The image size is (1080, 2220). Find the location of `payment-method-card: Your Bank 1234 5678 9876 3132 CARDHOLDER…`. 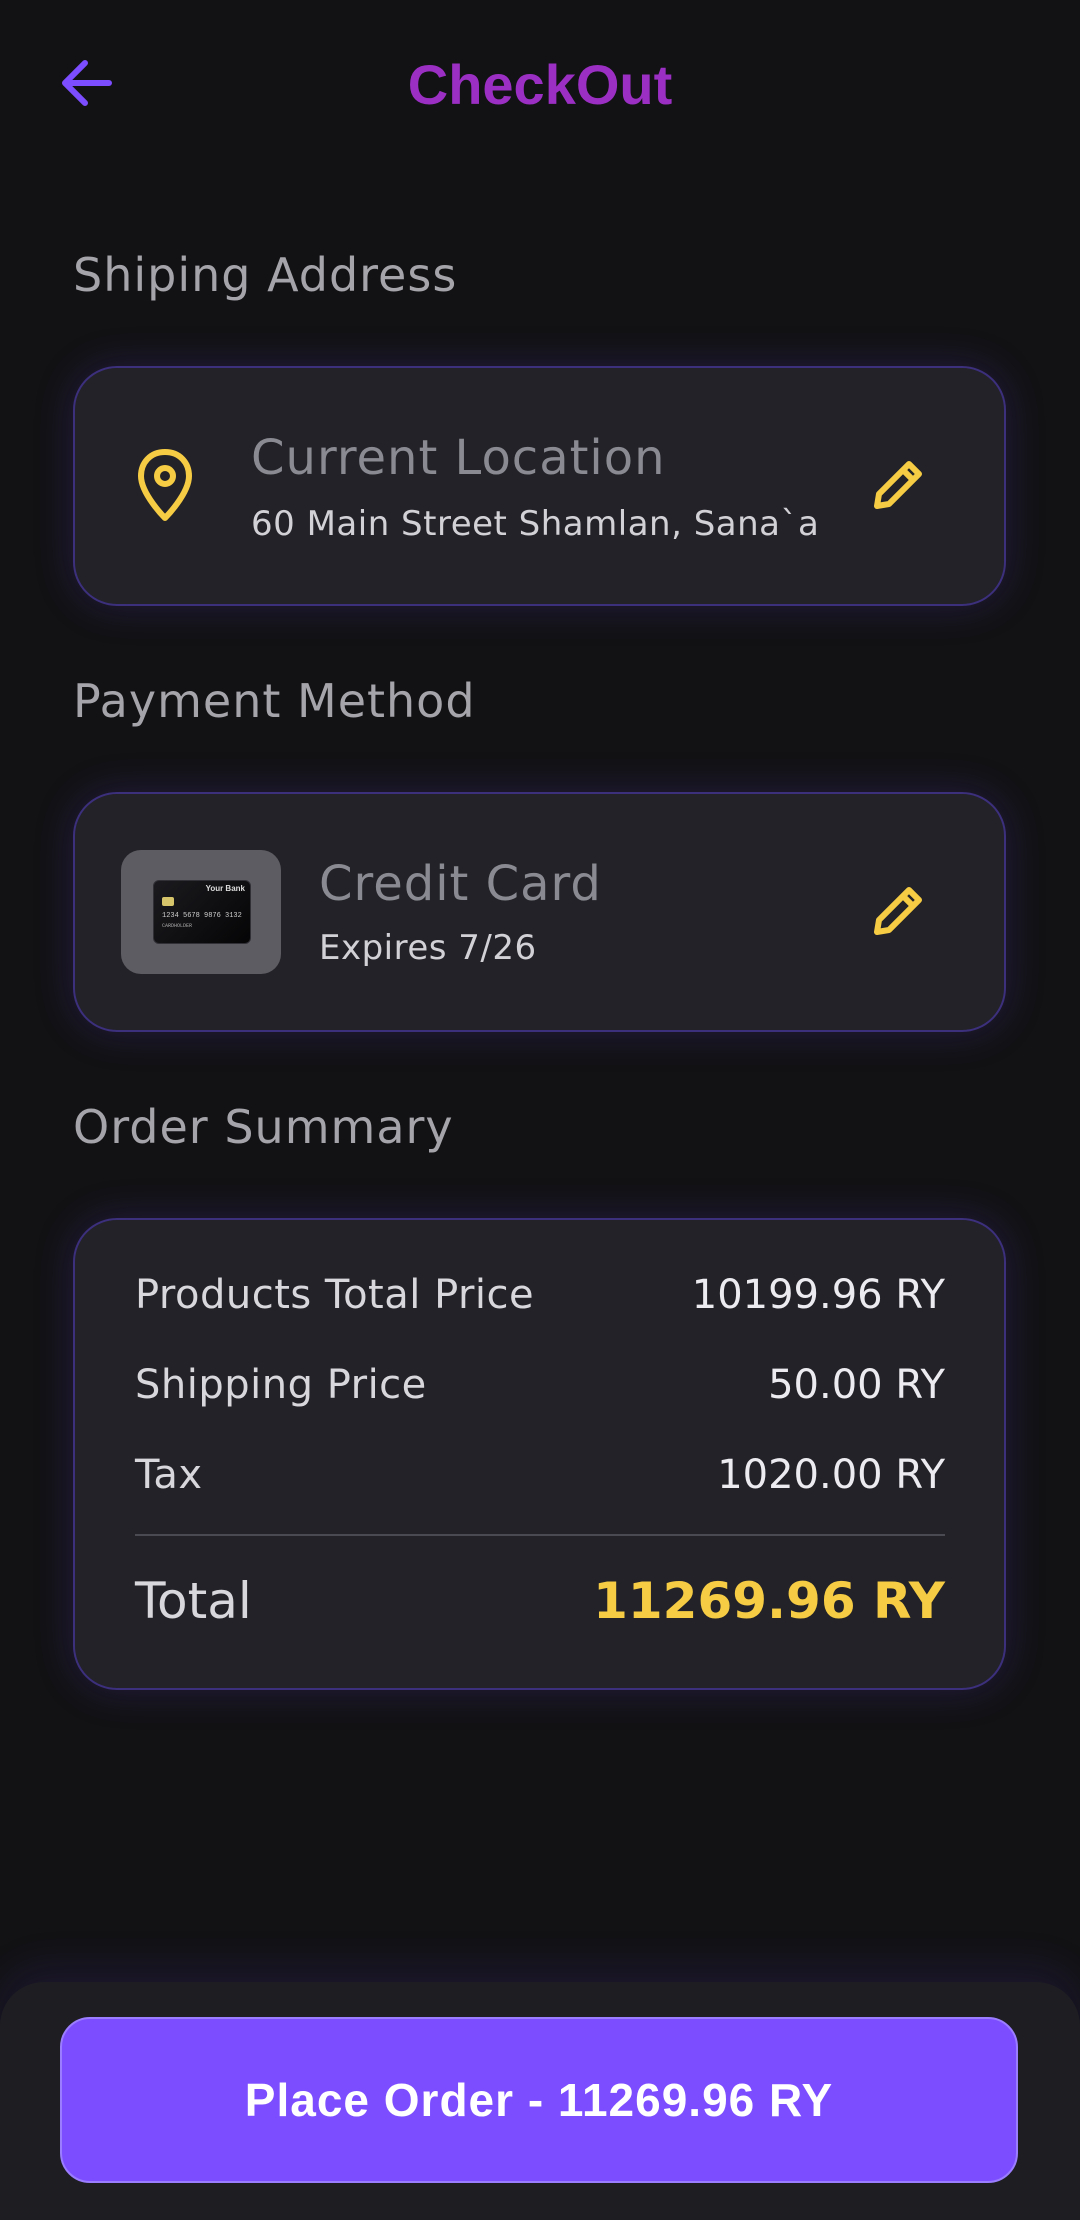

payment-method-card: Your Bank 1234 5678 9876 3132 CARDHOLDER… is located at coordinates (539, 912).